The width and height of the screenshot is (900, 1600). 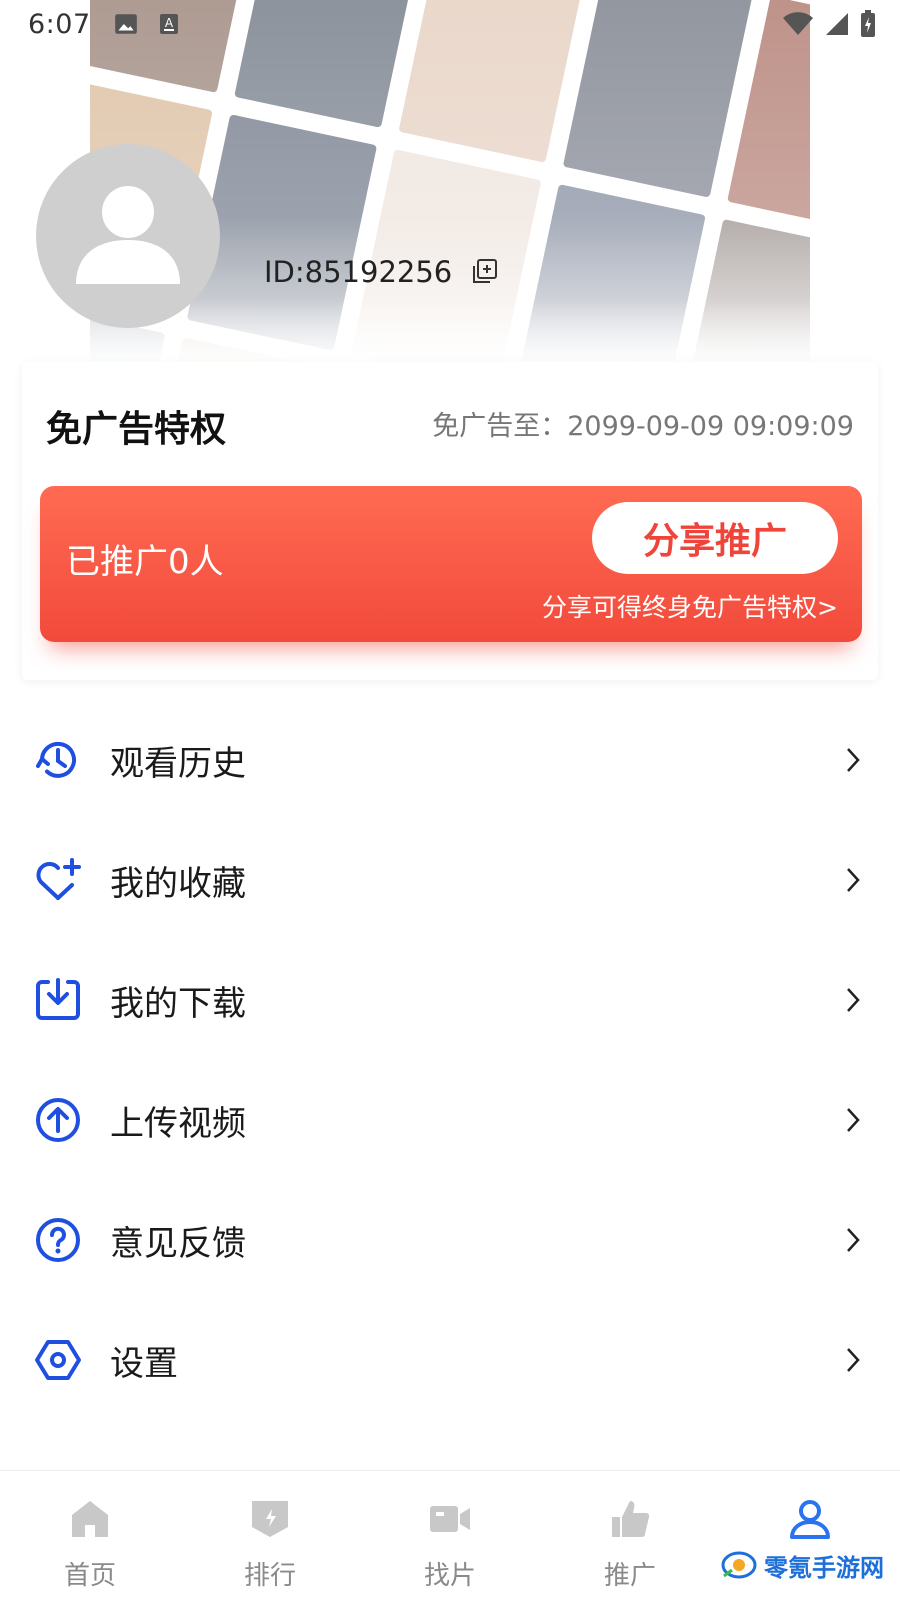 What do you see at coordinates (136, 429) in the screenshot?
I see `ad-free-title: 免广告特权` at bounding box center [136, 429].